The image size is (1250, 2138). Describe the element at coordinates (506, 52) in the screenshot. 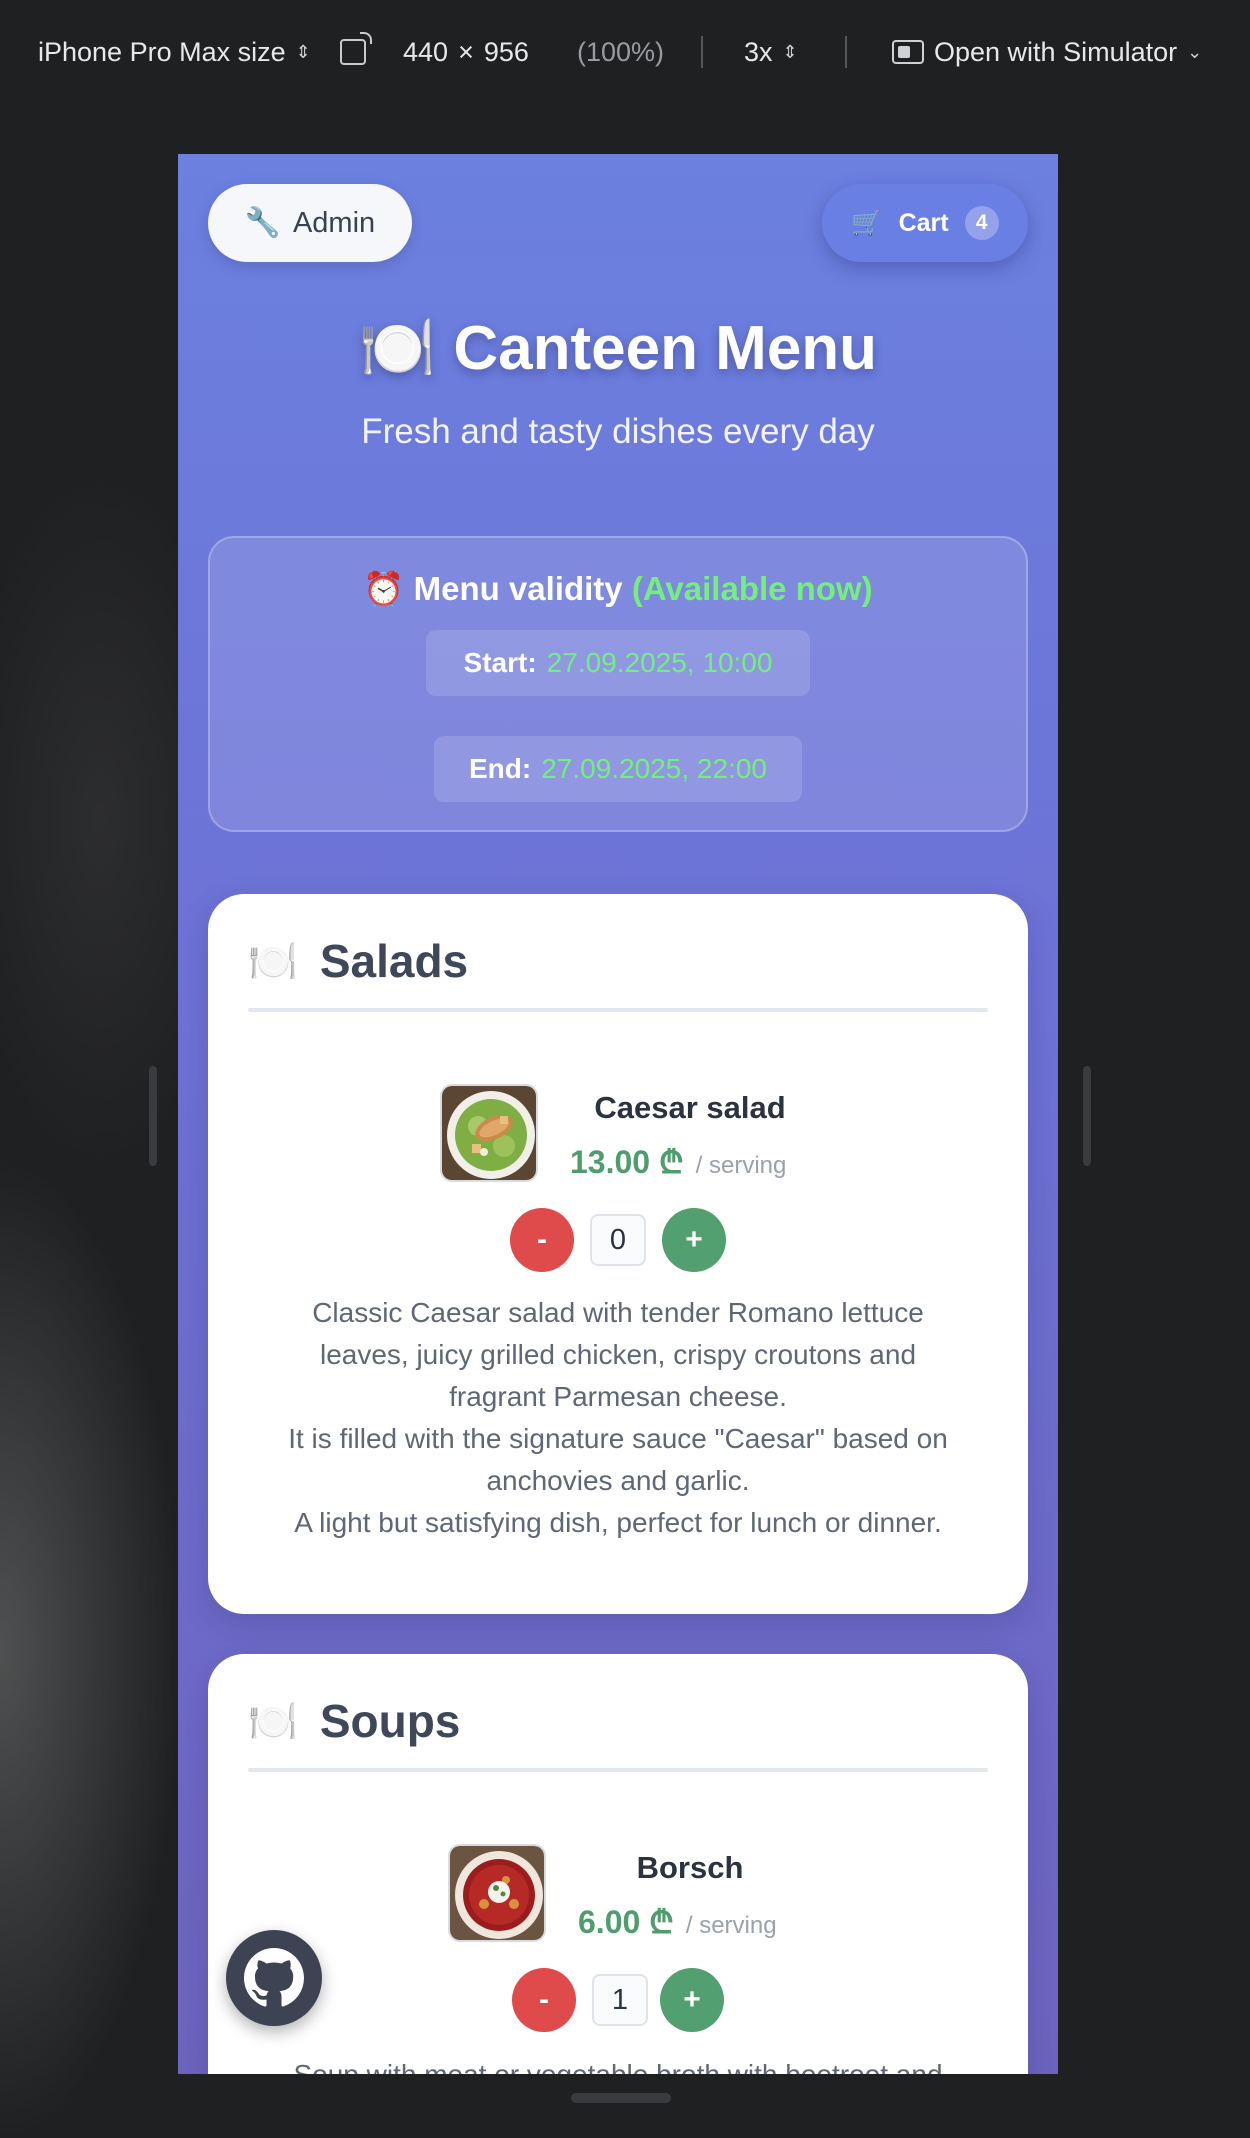

I see `viewport-height: 956` at that location.